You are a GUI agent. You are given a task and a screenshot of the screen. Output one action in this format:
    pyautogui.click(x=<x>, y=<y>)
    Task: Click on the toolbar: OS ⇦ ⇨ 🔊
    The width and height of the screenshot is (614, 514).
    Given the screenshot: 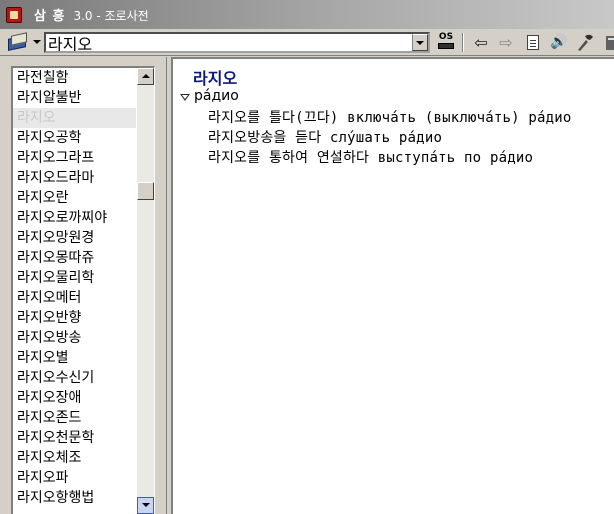 What is the action you would take?
    pyautogui.click(x=307, y=42)
    